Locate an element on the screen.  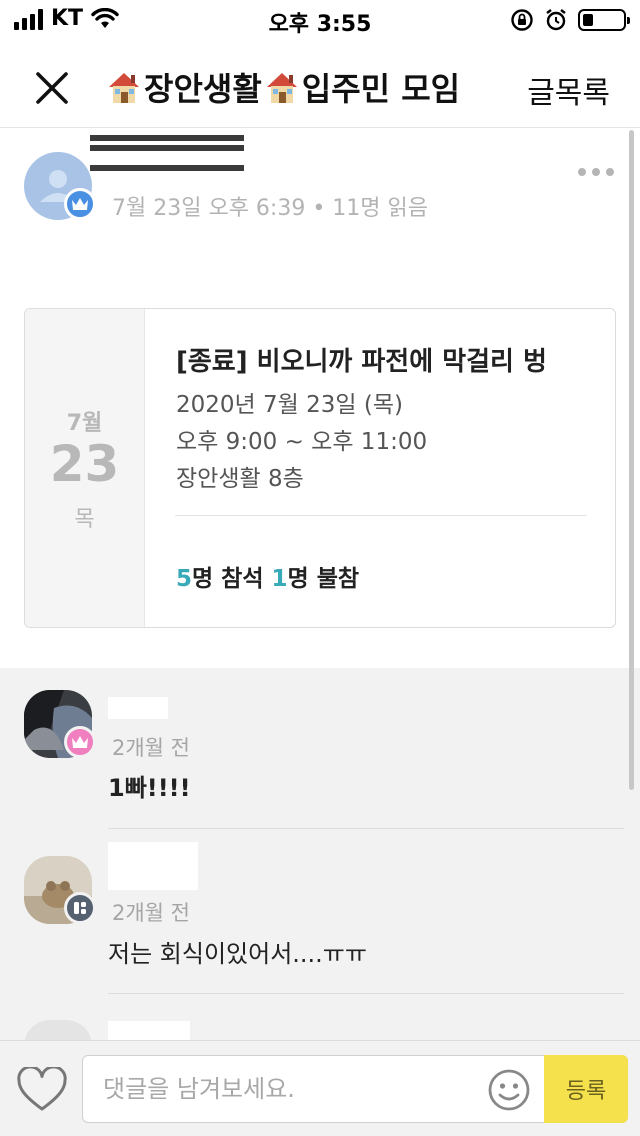
title-text-2: 입주민 모임 is located at coordinates (381, 89).